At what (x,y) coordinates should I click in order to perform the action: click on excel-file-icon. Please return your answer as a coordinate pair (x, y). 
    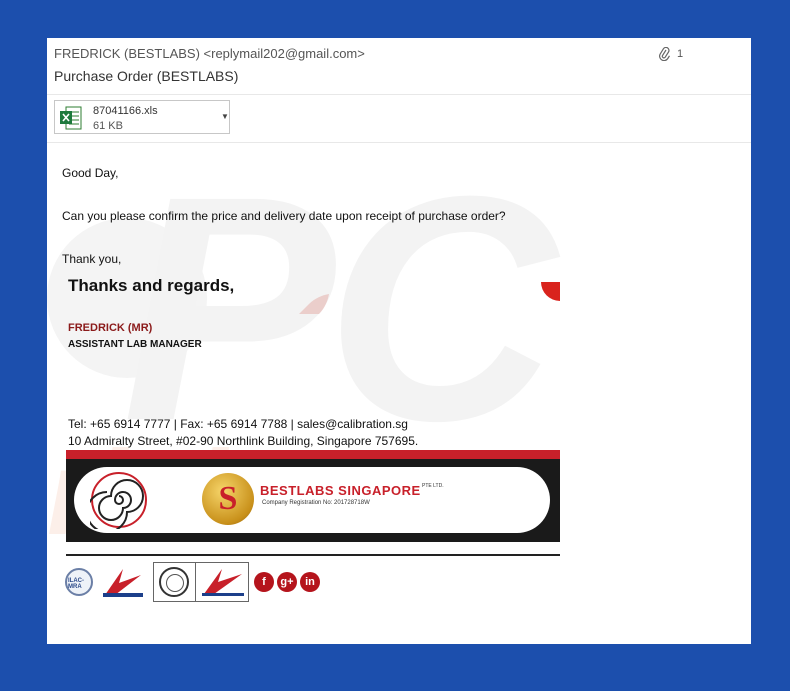
    Looking at the image, I should click on (71, 118).